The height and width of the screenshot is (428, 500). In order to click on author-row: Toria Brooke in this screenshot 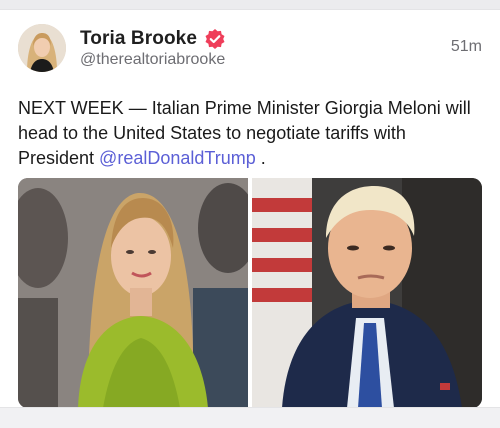, I will do `click(153, 39)`.